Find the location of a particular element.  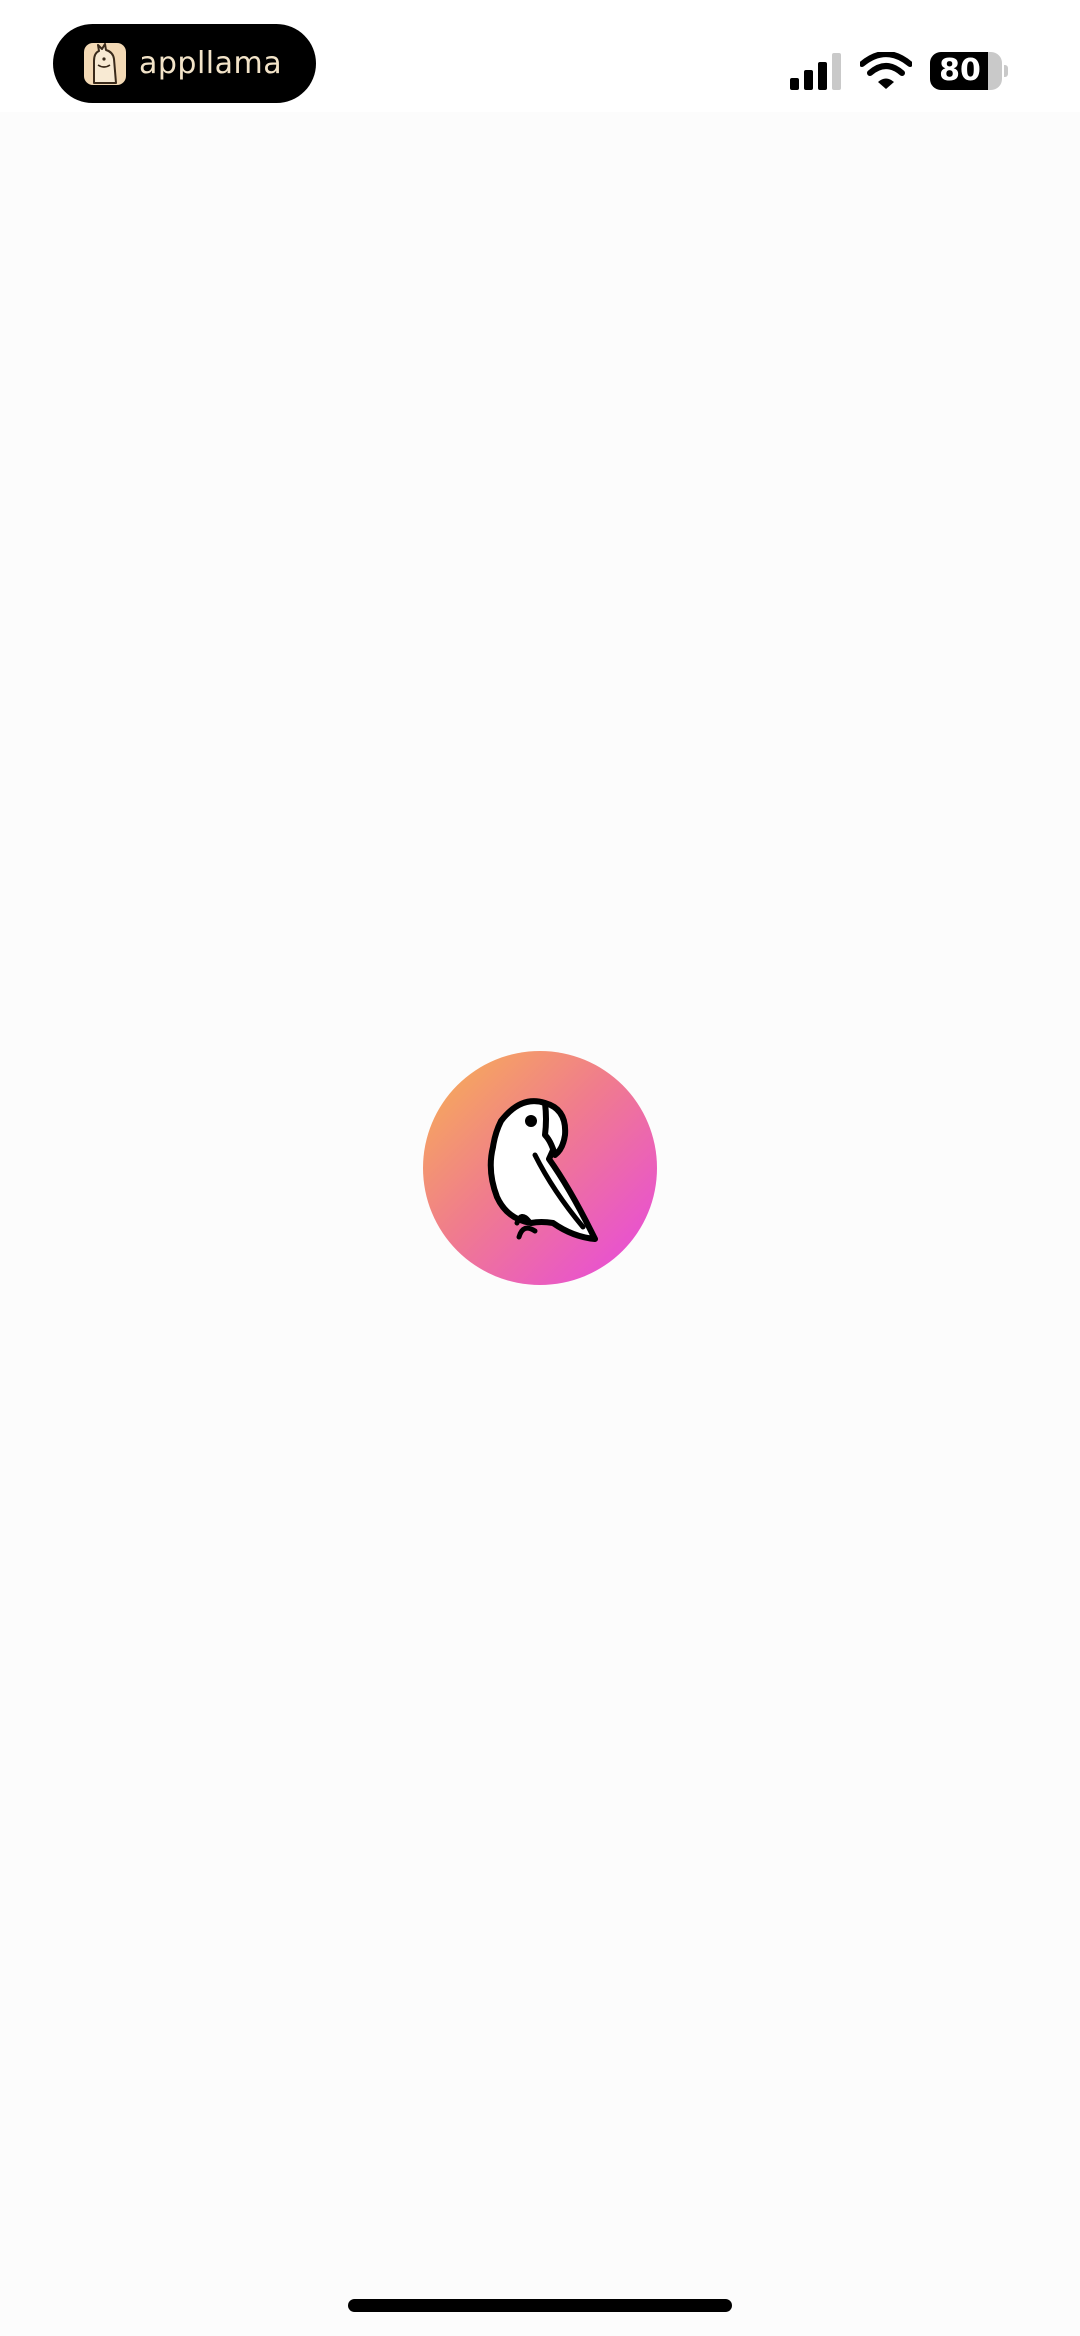

parrot-logo-icon is located at coordinates (540, 1168).